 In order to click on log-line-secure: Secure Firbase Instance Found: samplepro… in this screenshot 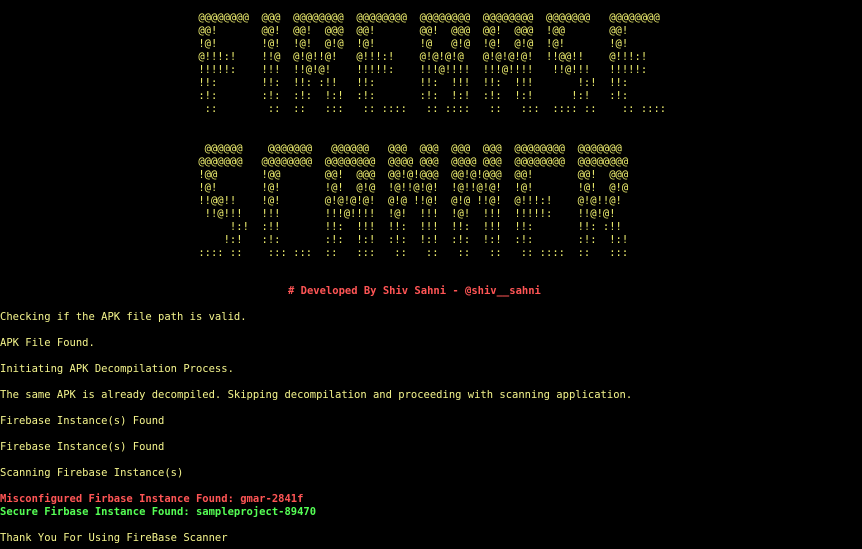, I will do `click(158, 512)`.